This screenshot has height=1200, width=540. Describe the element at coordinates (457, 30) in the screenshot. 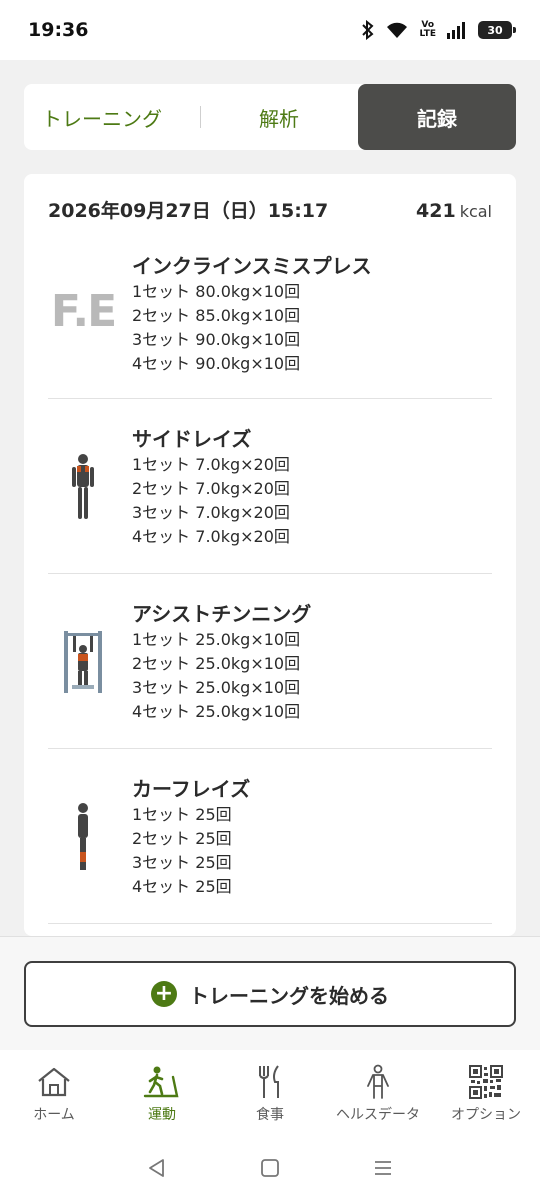

I see `signal-icon` at that location.